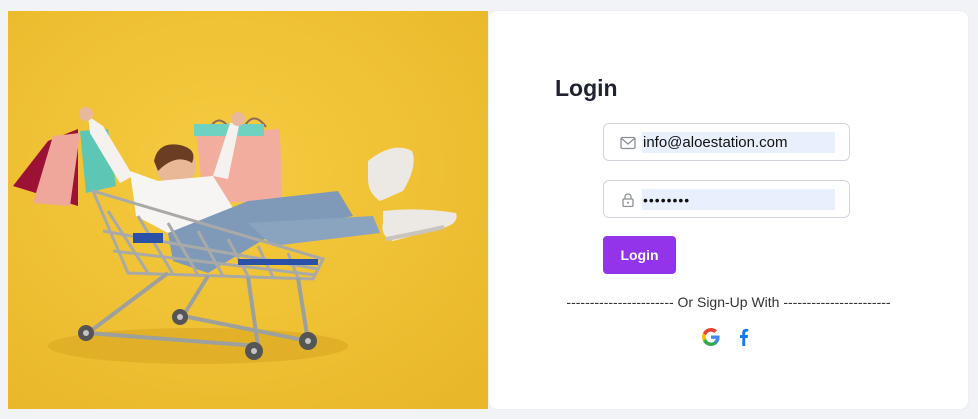  I want to click on email-field, so click(726, 142).